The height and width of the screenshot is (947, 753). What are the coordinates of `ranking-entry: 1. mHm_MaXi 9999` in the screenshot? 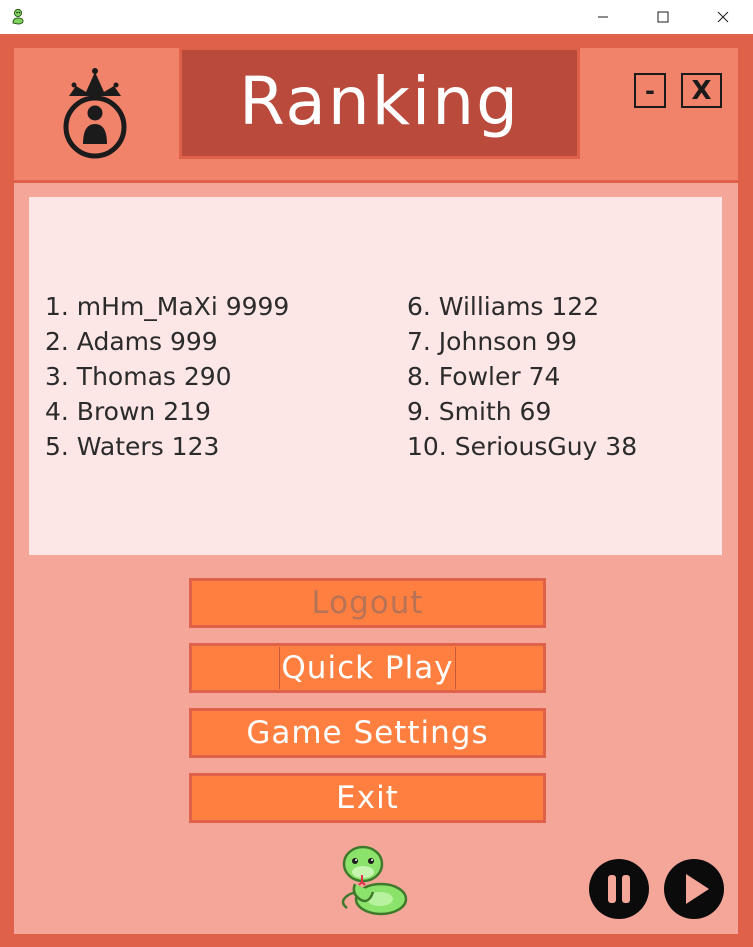 It's located at (167, 306).